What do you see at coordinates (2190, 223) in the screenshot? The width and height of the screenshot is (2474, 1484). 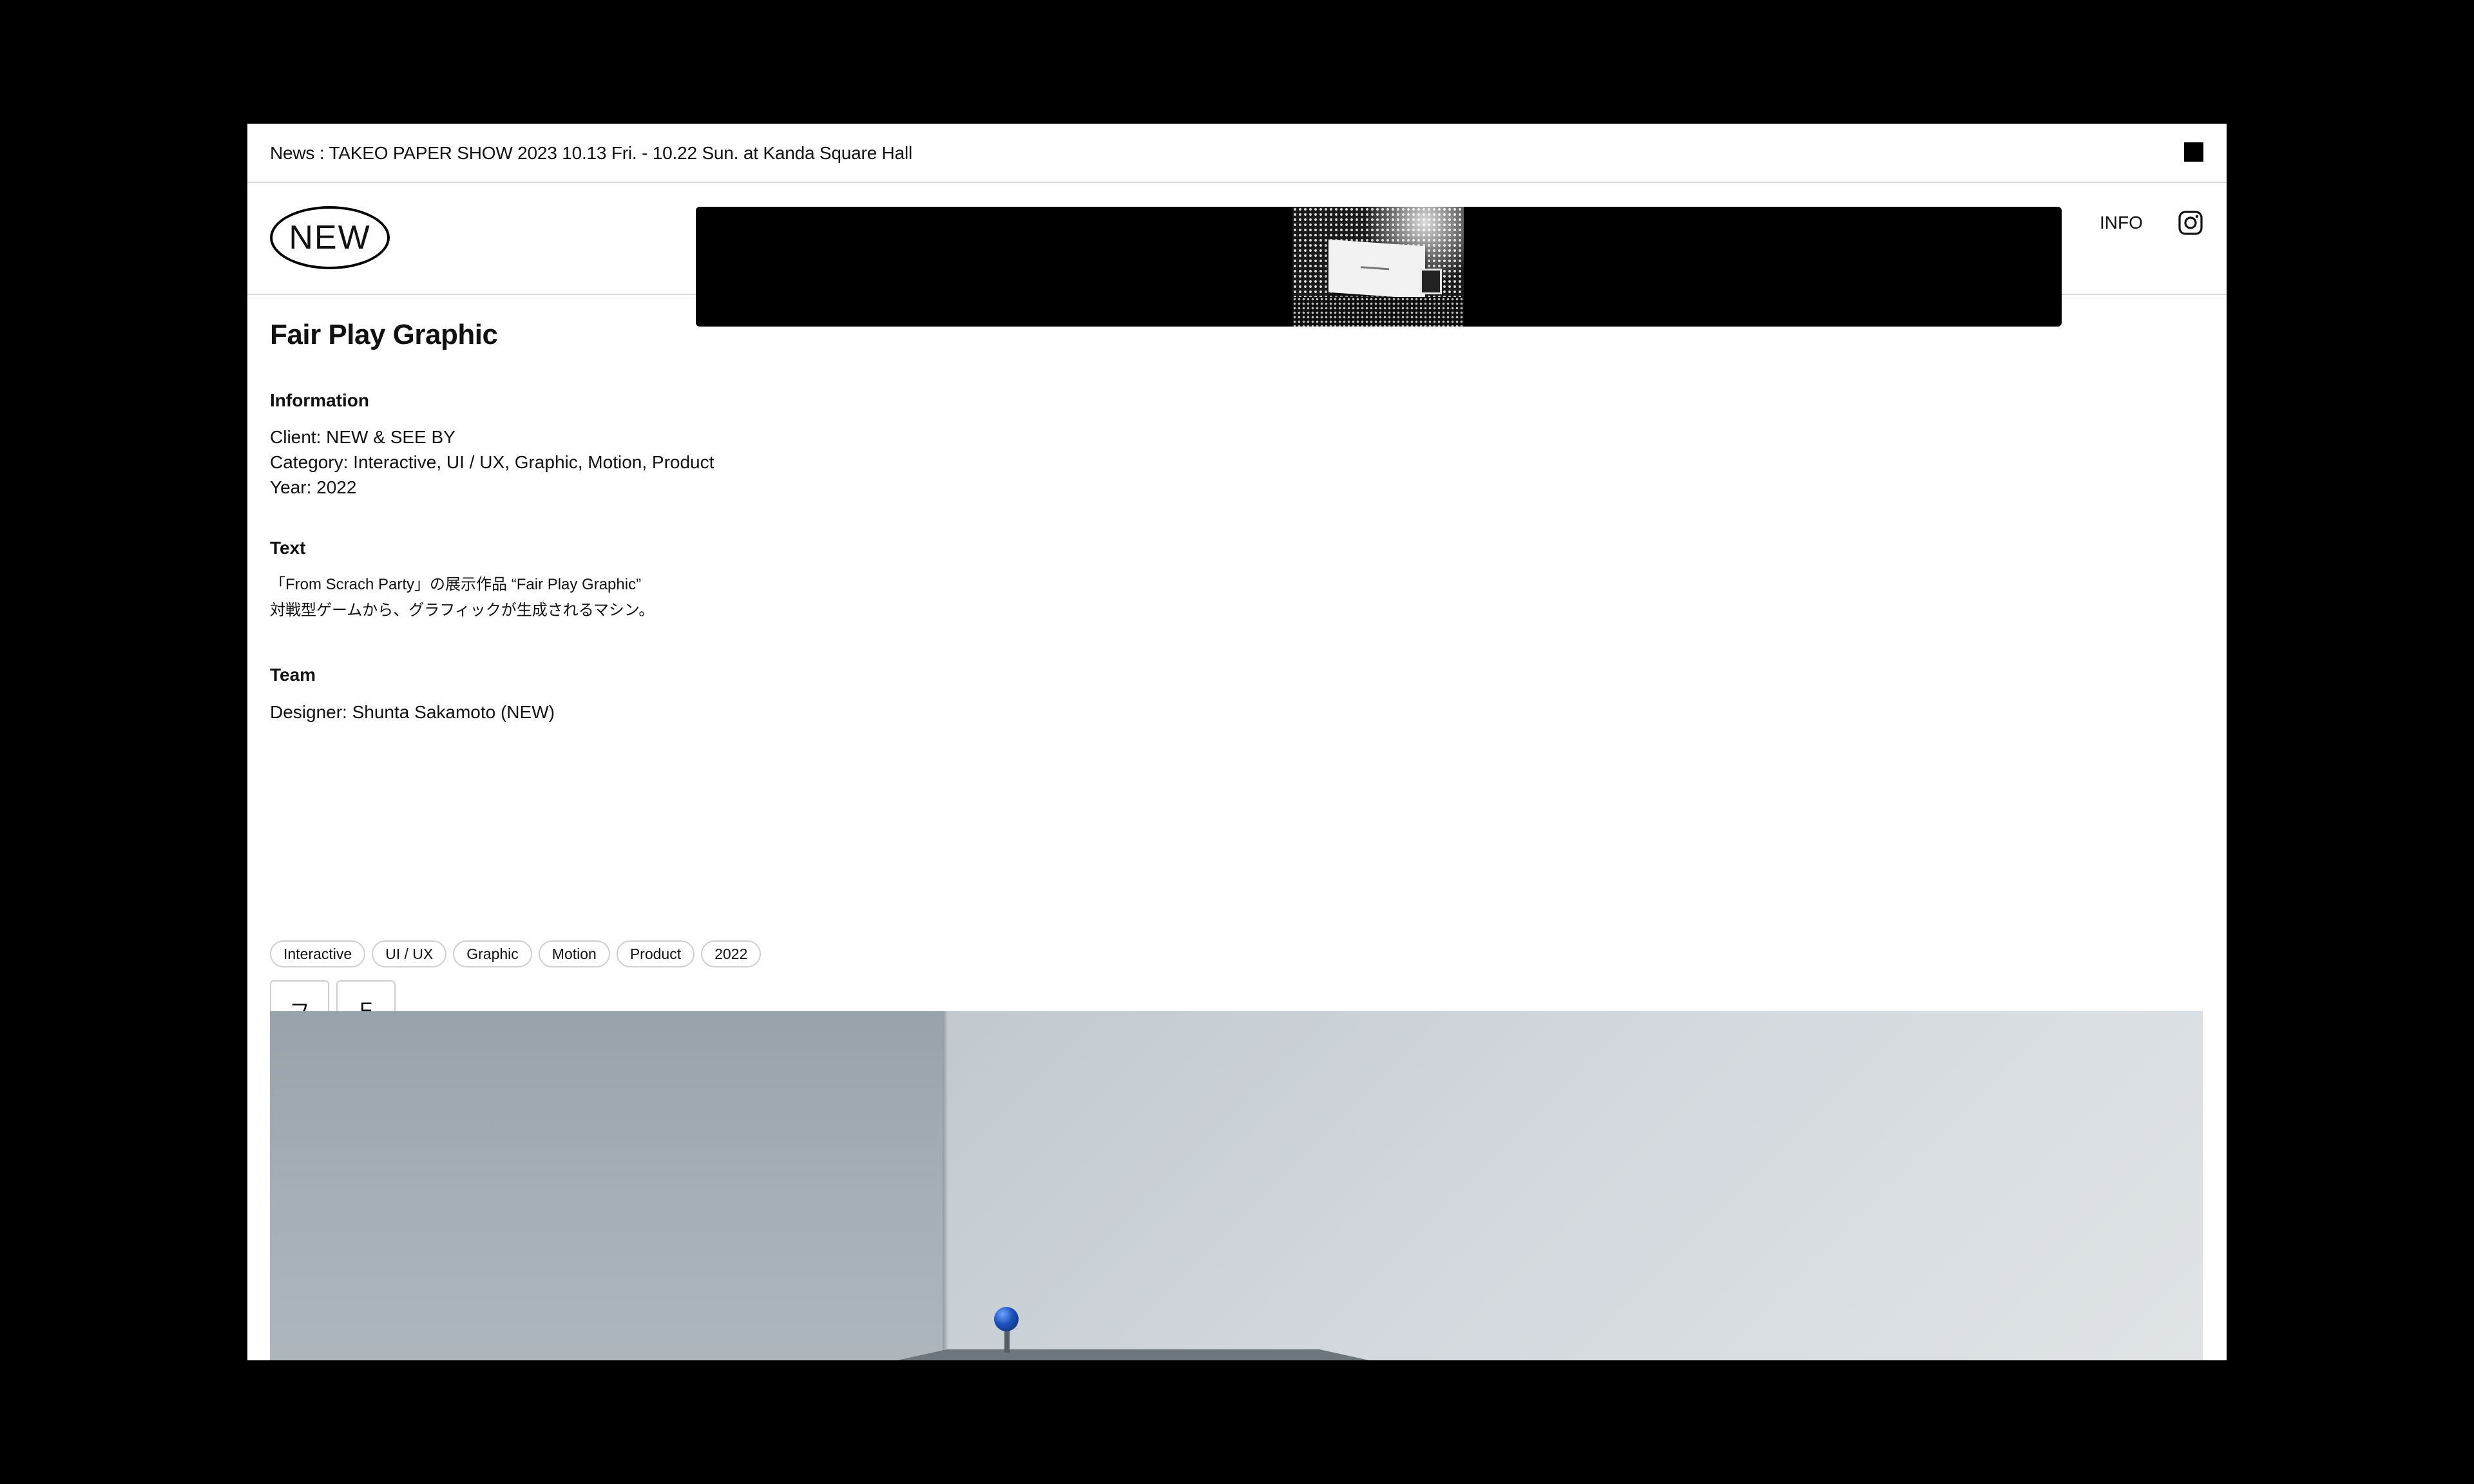 I see `instagram-icon` at bounding box center [2190, 223].